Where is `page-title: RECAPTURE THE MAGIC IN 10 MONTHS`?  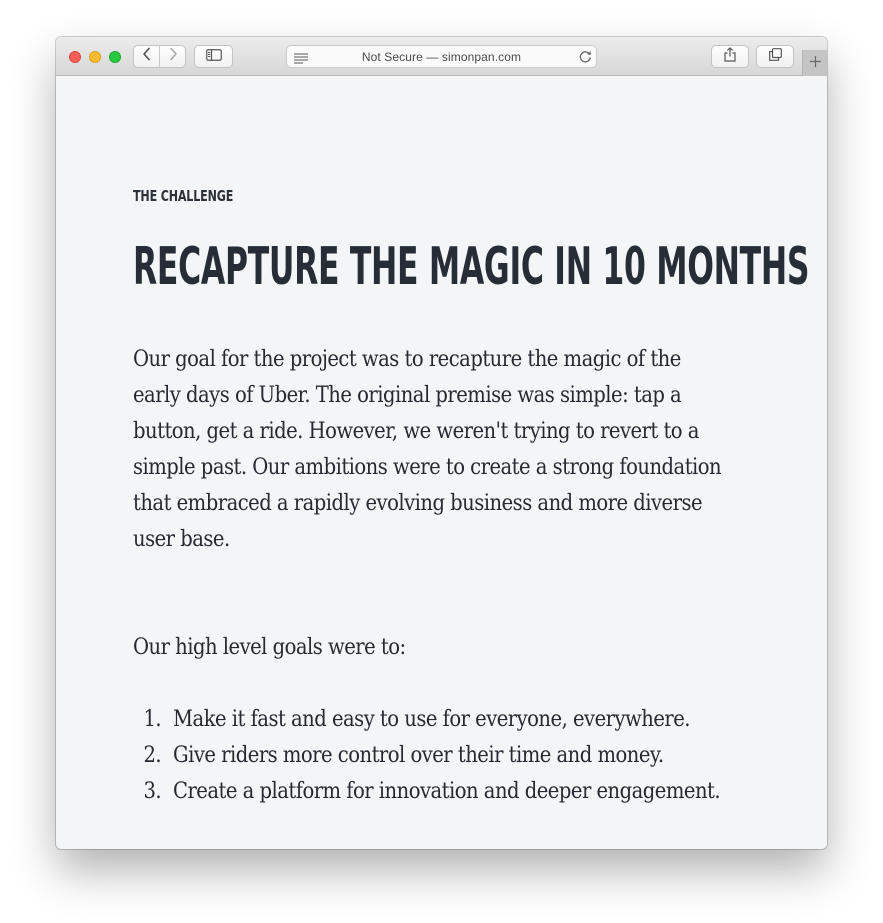
page-title: RECAPTURE THE MAGIC IN 10 MONTHS is located at coordinates (471, 267).